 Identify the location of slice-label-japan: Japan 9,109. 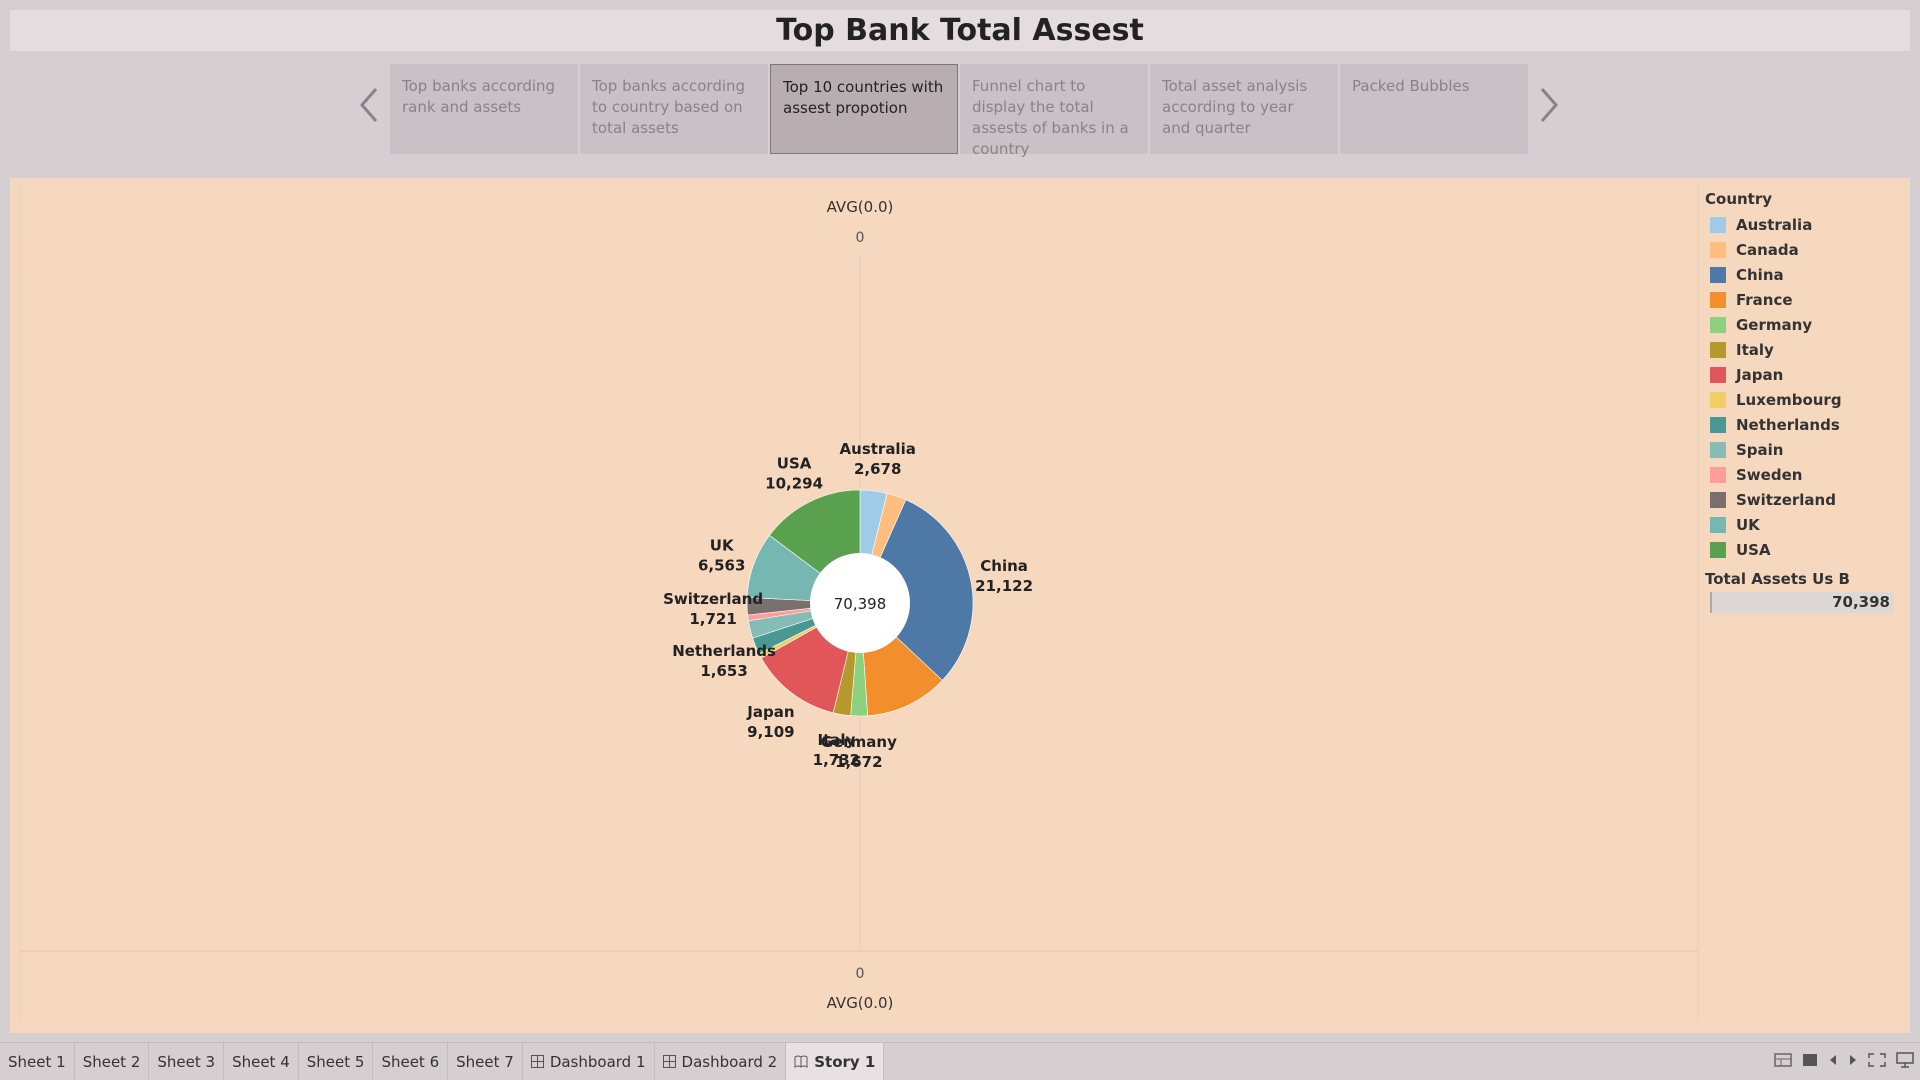
(770, 722).